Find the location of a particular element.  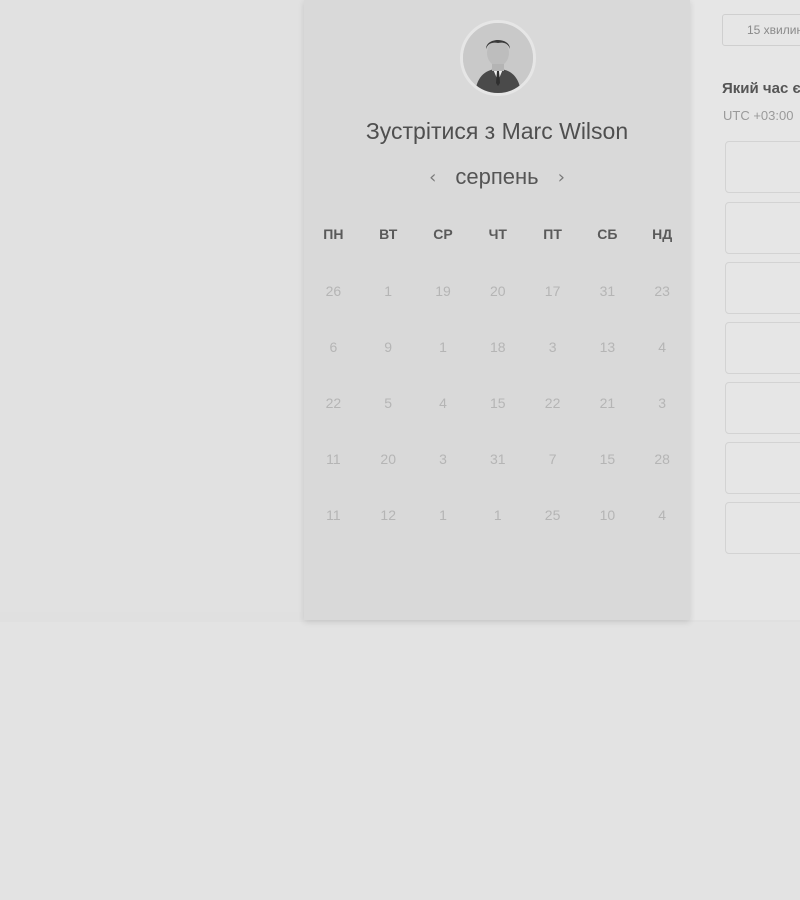

weekday-sun: НД is located at coordinates (662, 234).